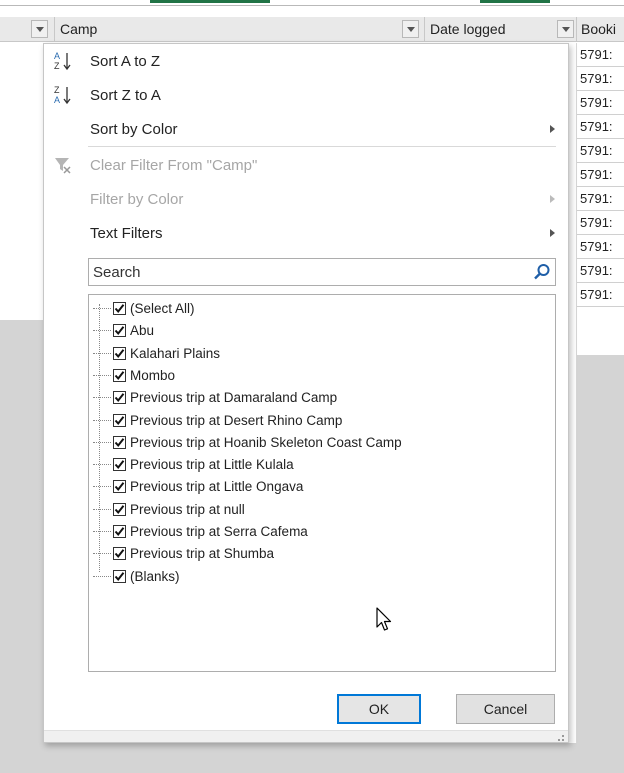  I want to click on svg-text: Z, so click(57, 90).